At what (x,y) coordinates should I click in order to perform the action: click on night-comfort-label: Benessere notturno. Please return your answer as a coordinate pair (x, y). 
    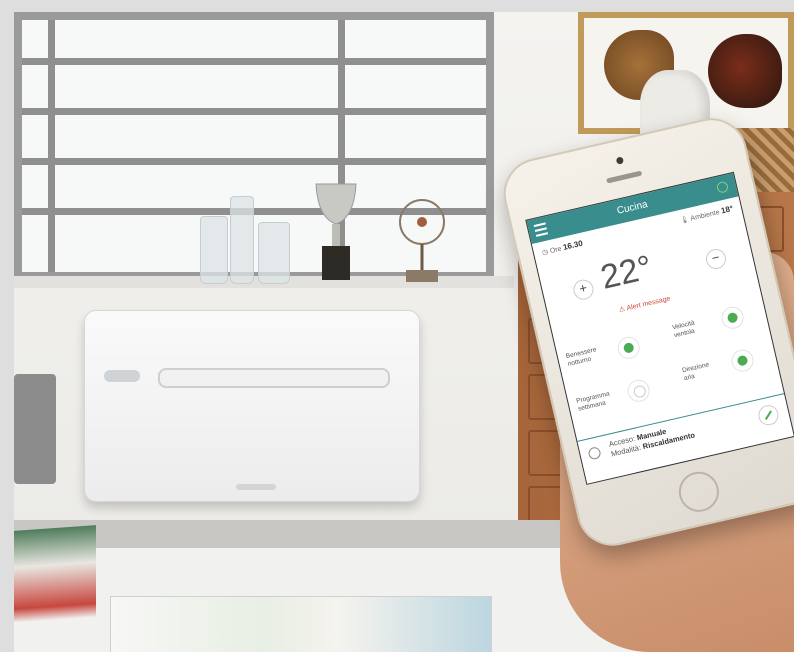
    Looking at the image, I should click on (581, 357).